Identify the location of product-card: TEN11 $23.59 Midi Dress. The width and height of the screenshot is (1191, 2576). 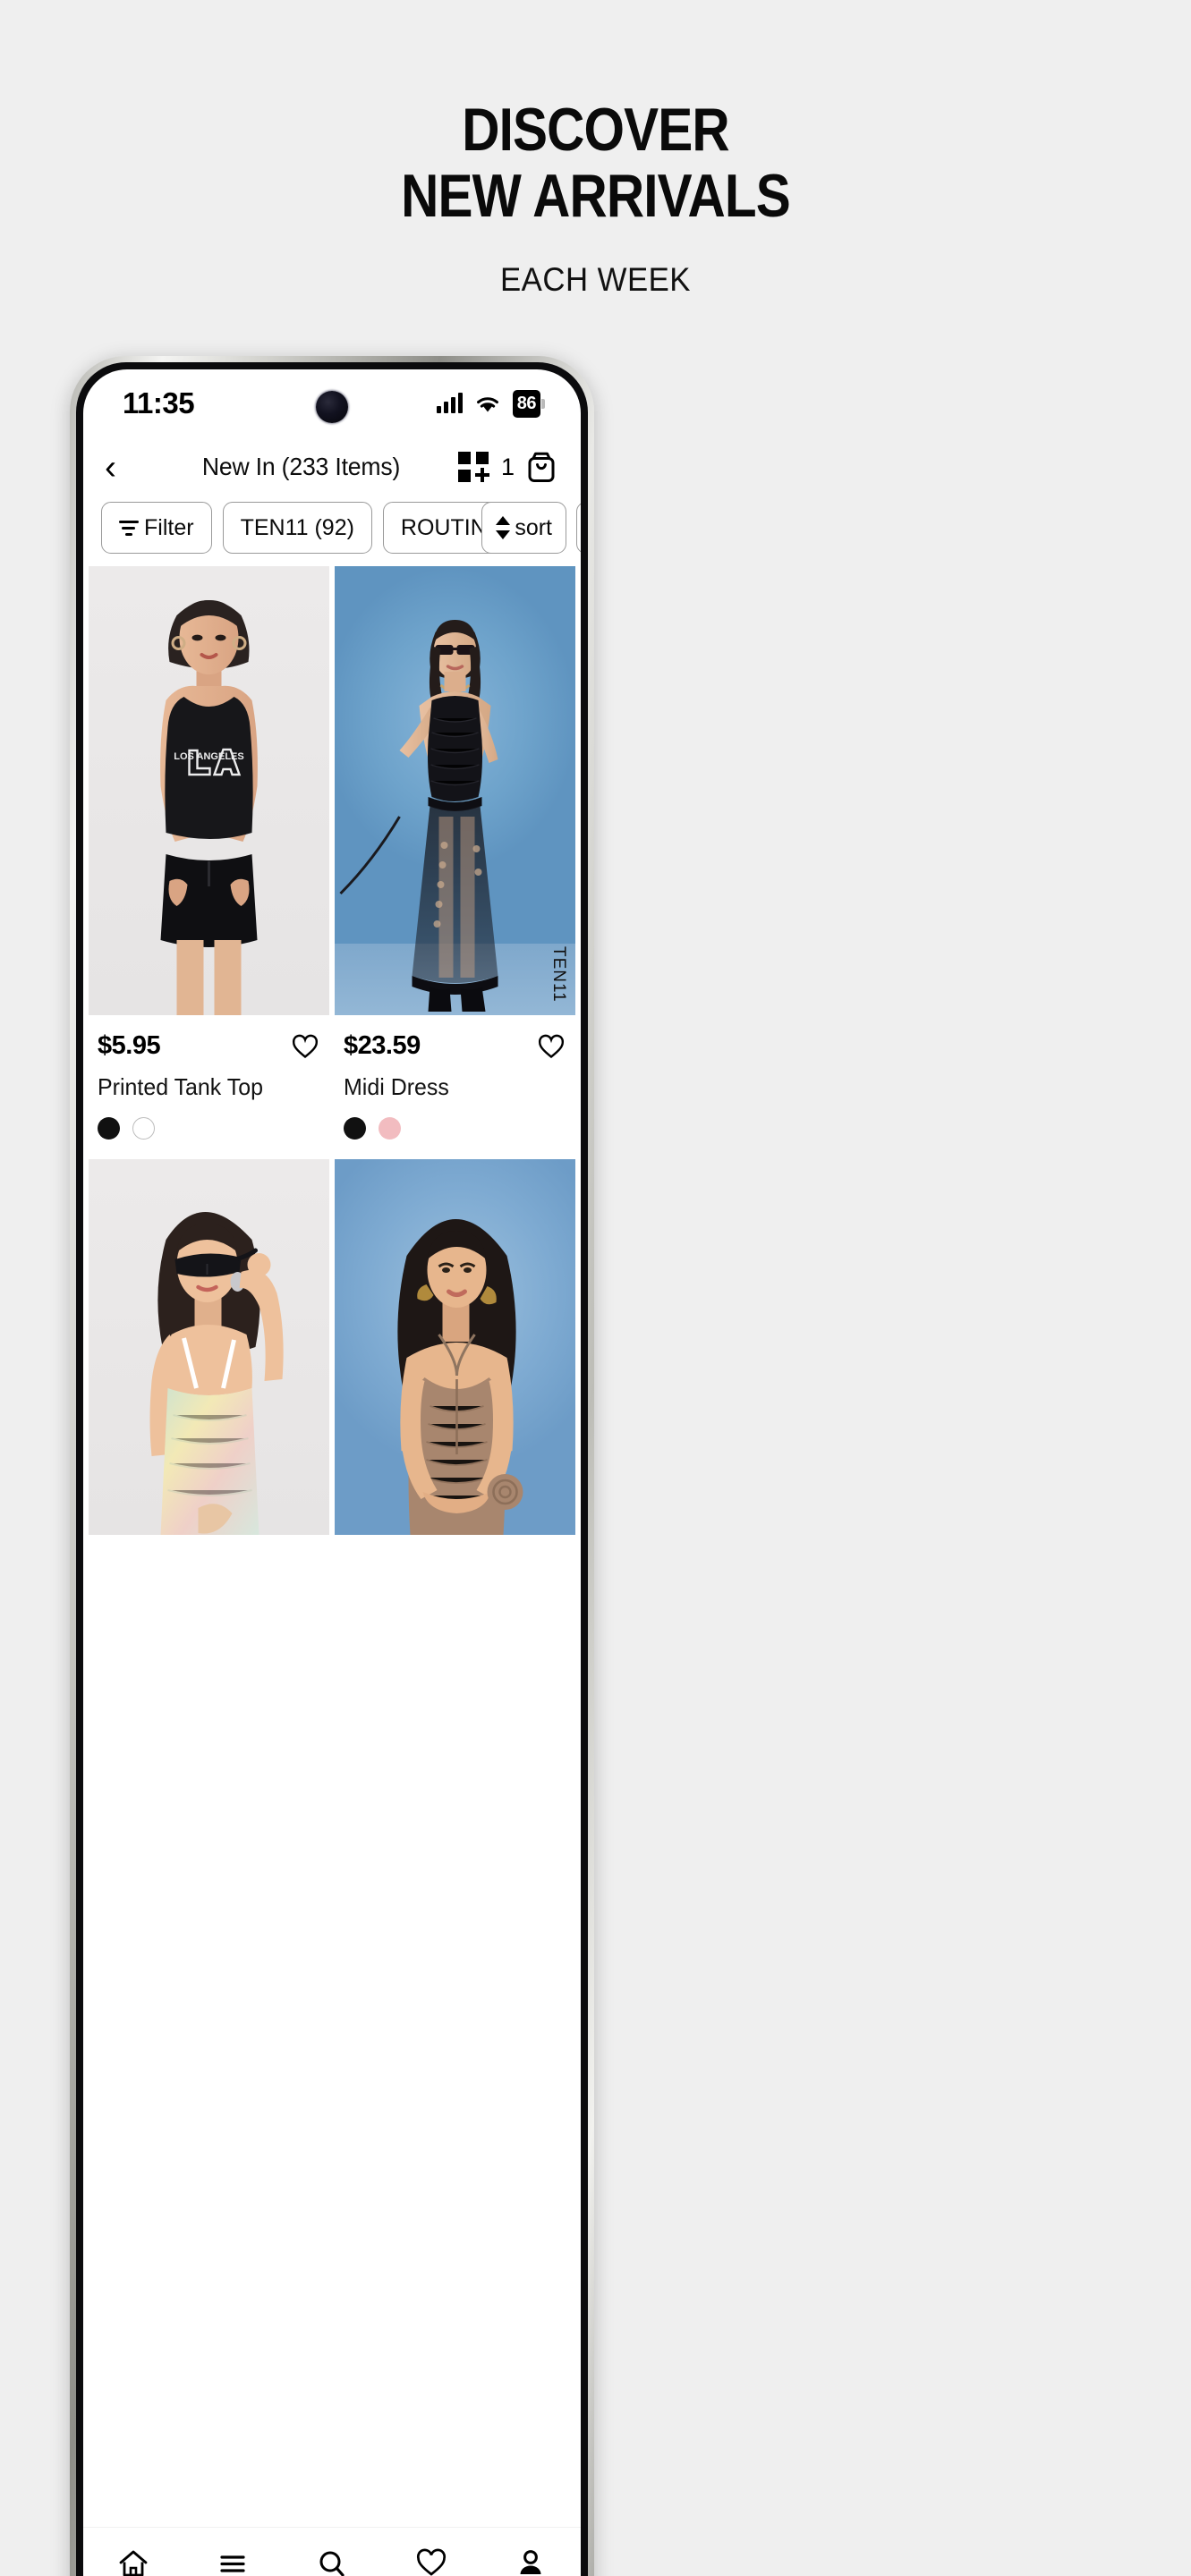
(455, 862).